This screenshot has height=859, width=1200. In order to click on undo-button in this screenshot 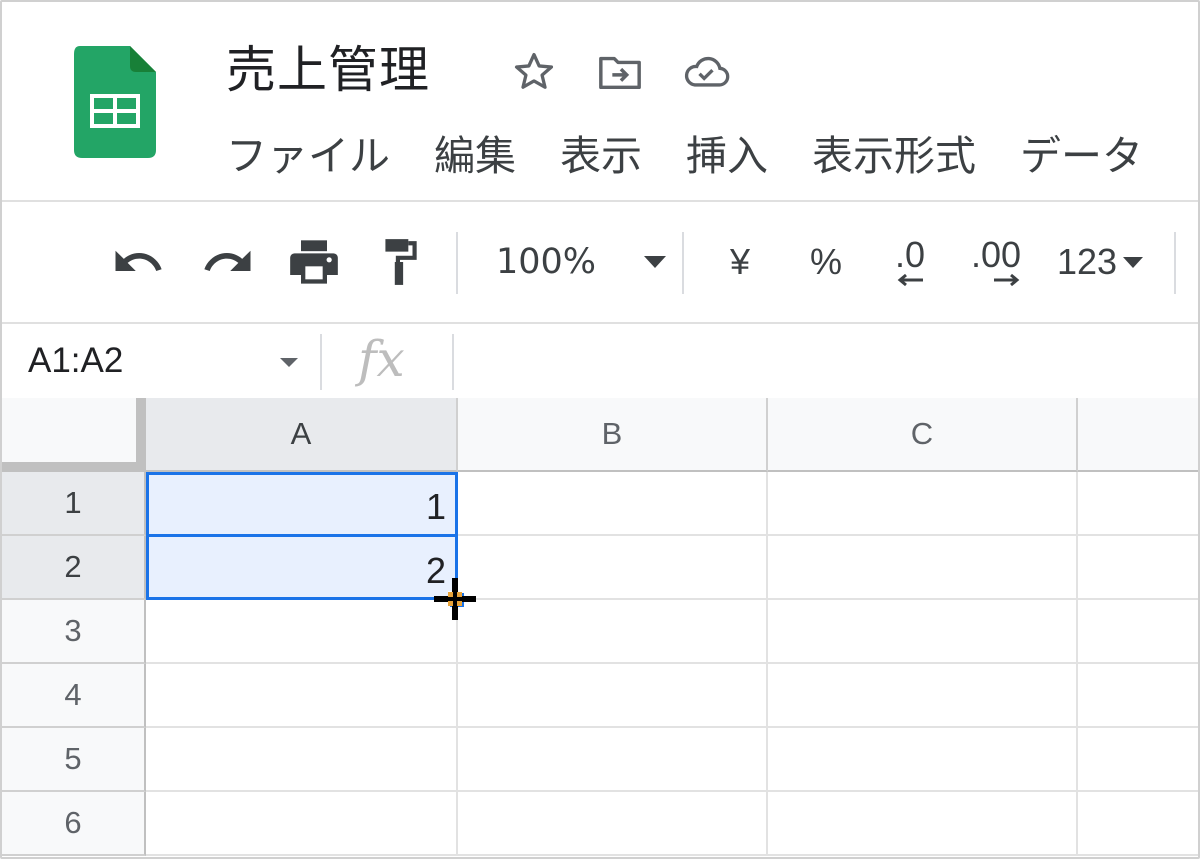, I will do `click(138, 262)`.